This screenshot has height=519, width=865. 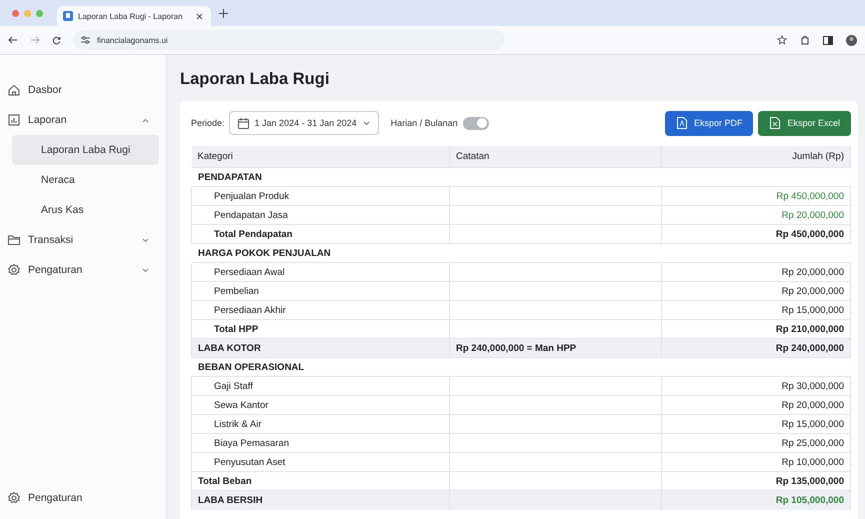 What do you see at coordinates (199, 16) in the screenshot?
I see `close-icon` at bounding box center [199, 16].